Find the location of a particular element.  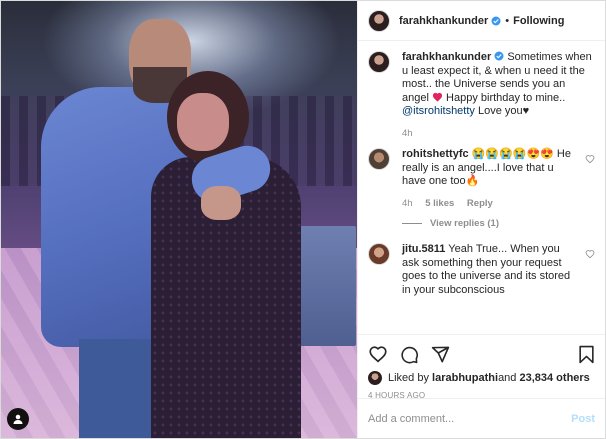

author-avatar is located at coordinates (379, 20).